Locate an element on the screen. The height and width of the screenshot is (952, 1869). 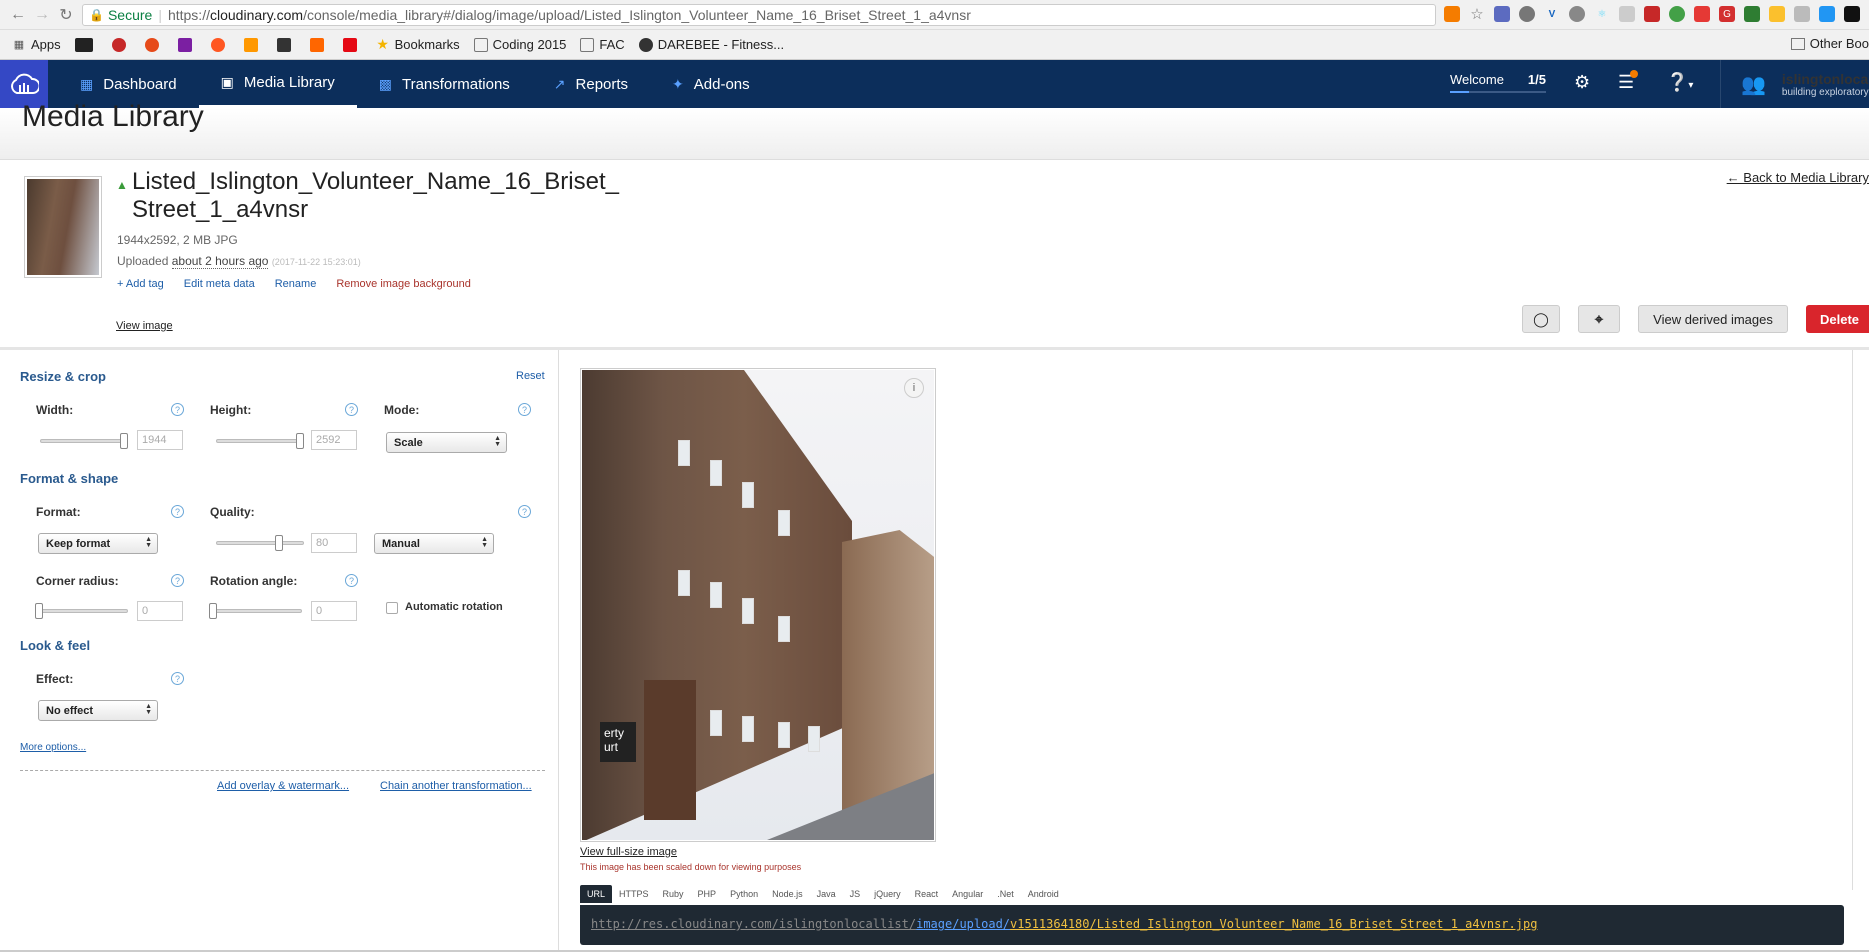
green-extension-icon is located at coordinates (1677, 14).